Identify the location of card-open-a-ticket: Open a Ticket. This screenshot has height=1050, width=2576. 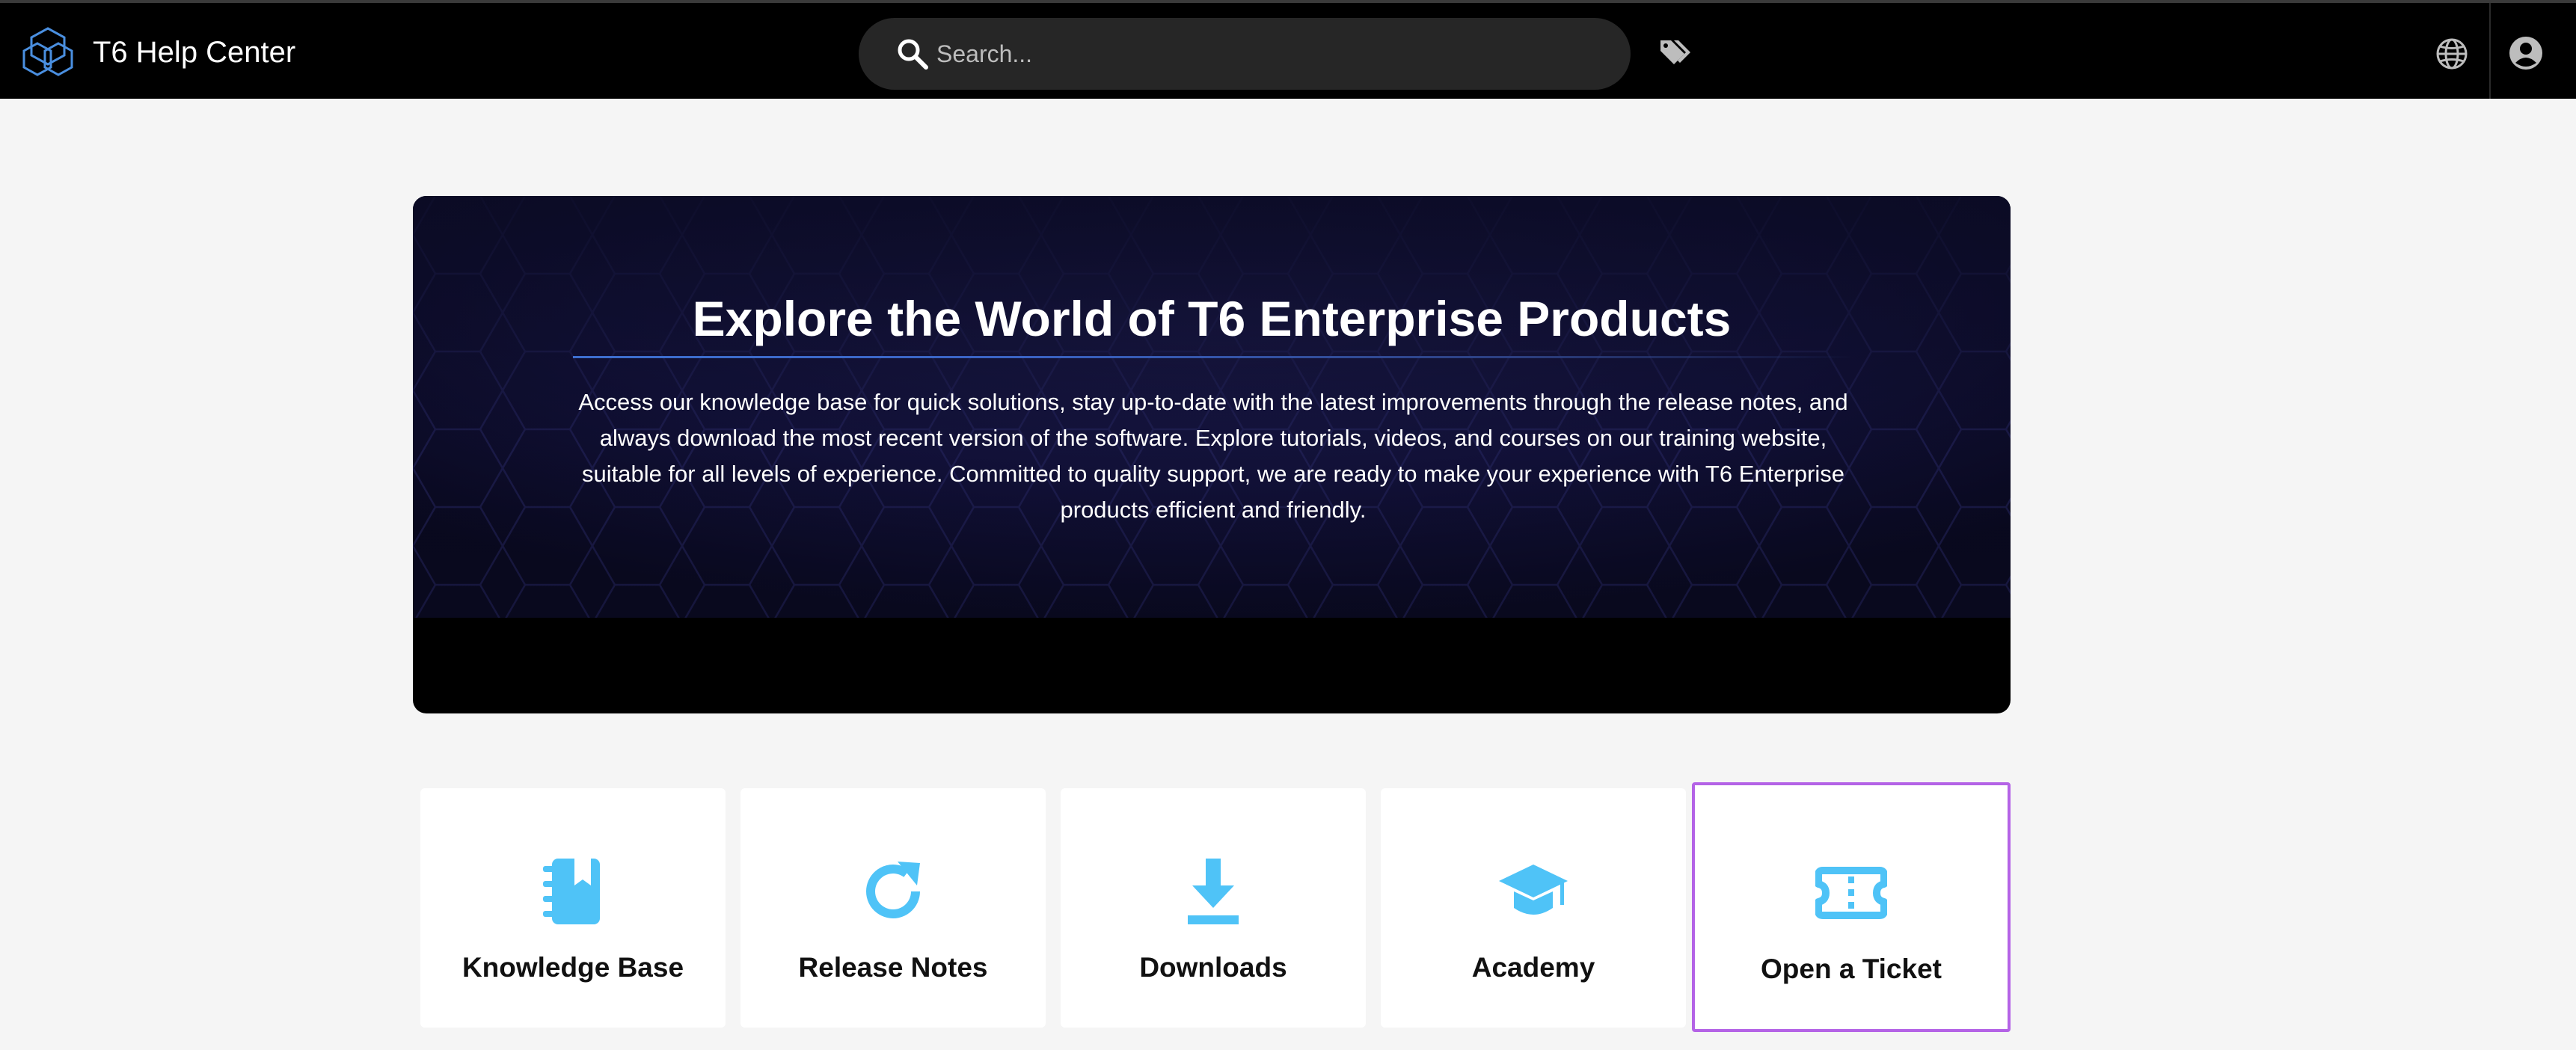
(1851, 907).